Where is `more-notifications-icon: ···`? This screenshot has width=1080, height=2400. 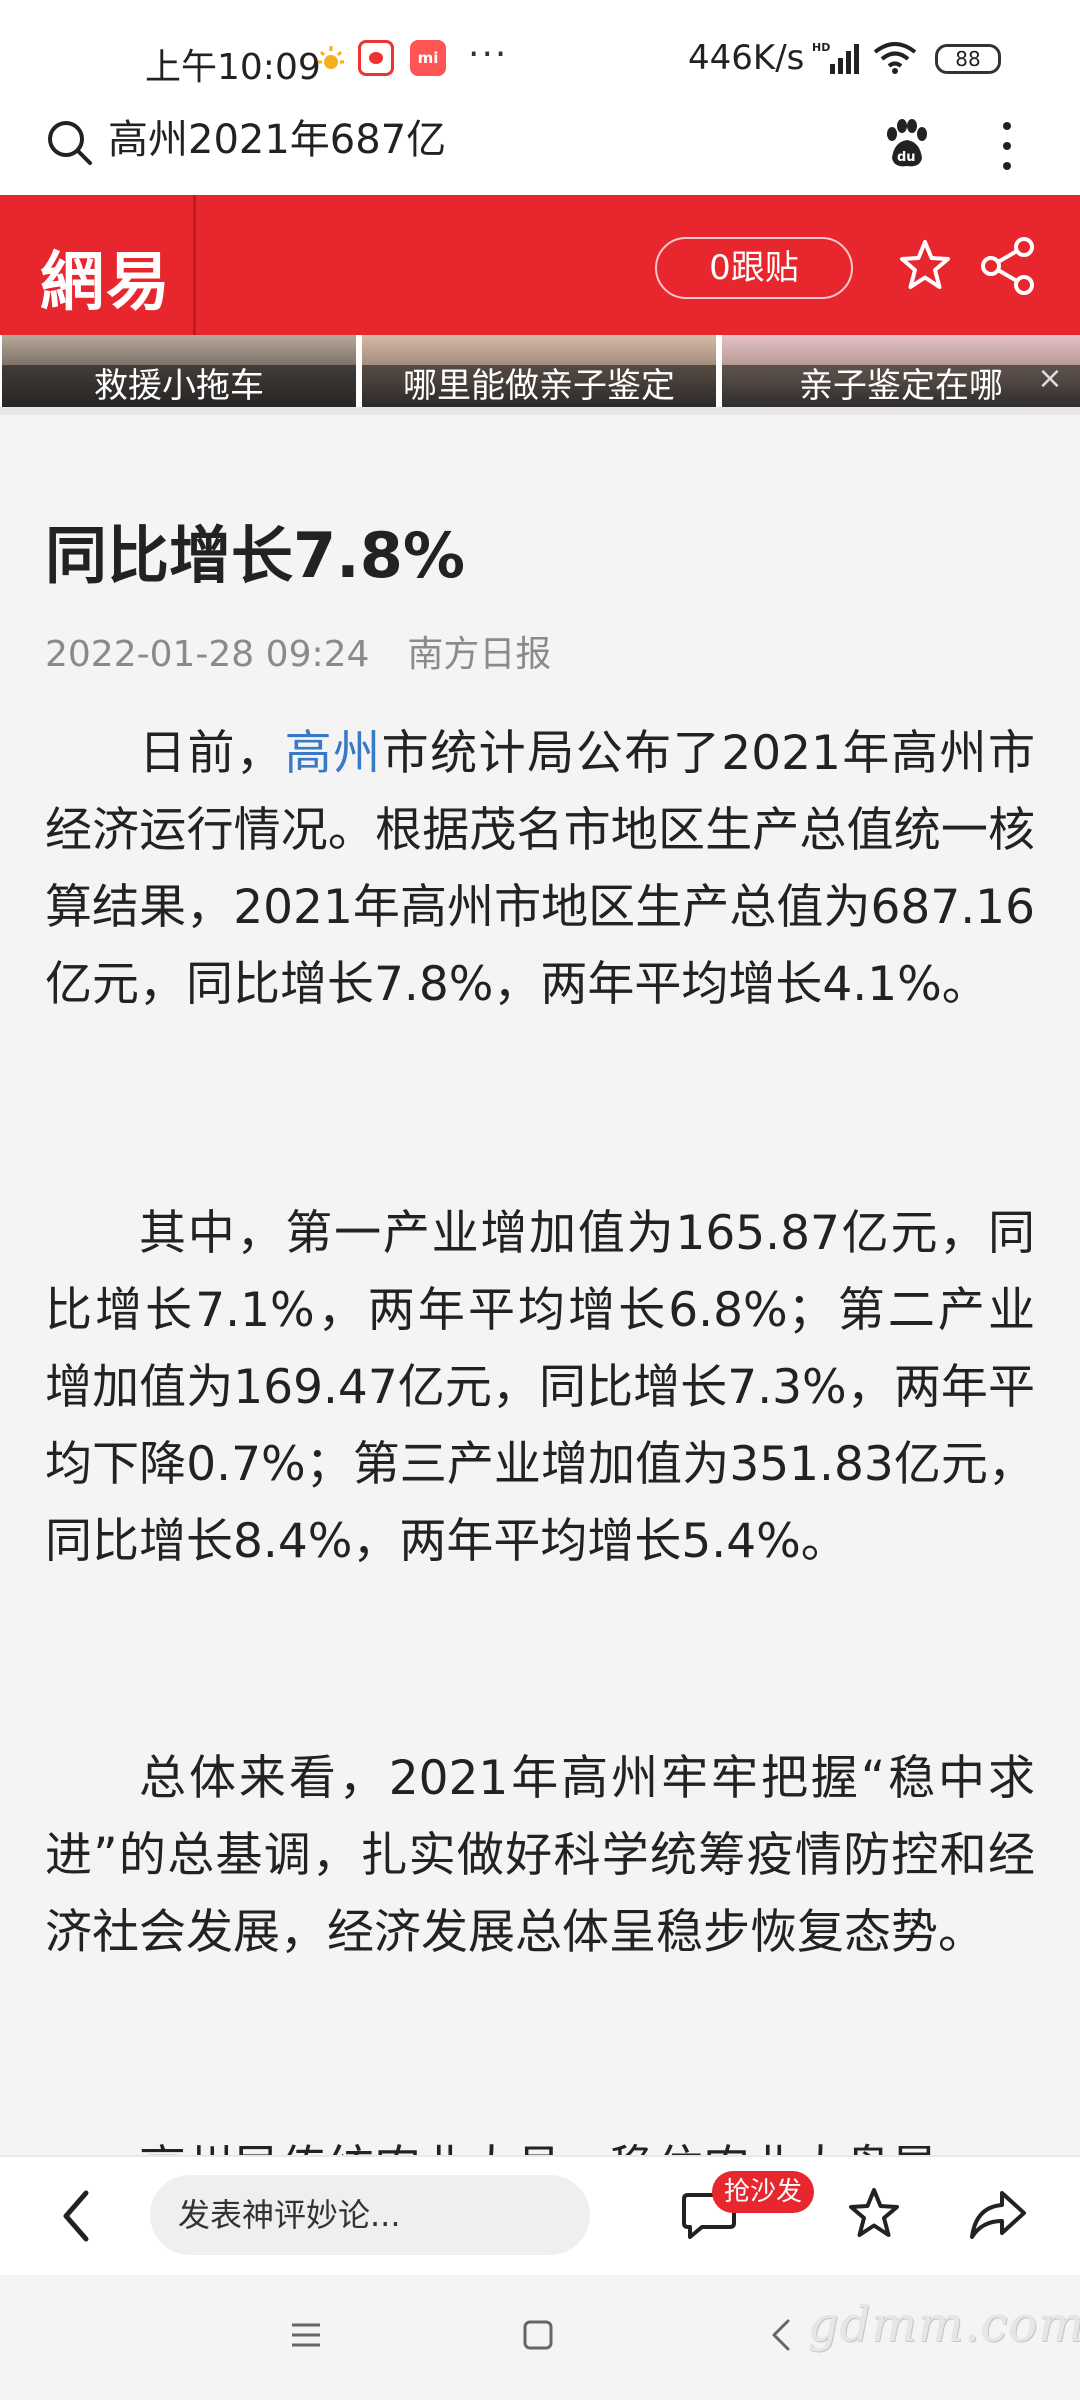 more-notifications-icon: ··· is located at coordinates (488, 54).